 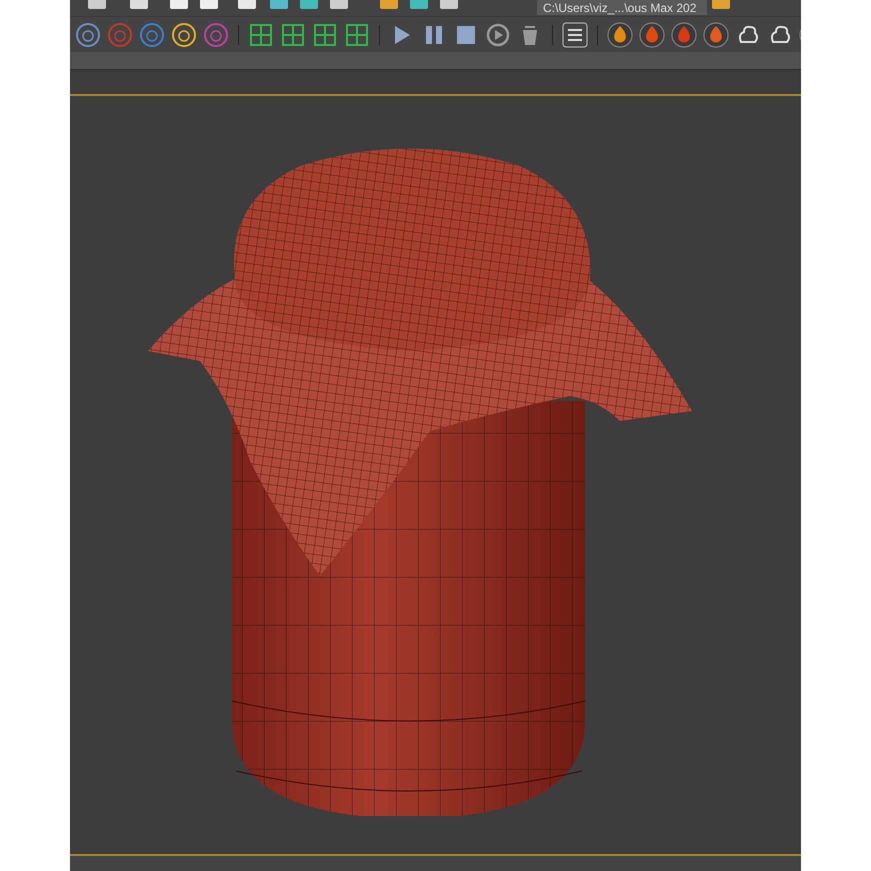 What do you see at coordinates (498, 35) in the screenshot?
I see `replay-icon` at bounding box center [498, 35].